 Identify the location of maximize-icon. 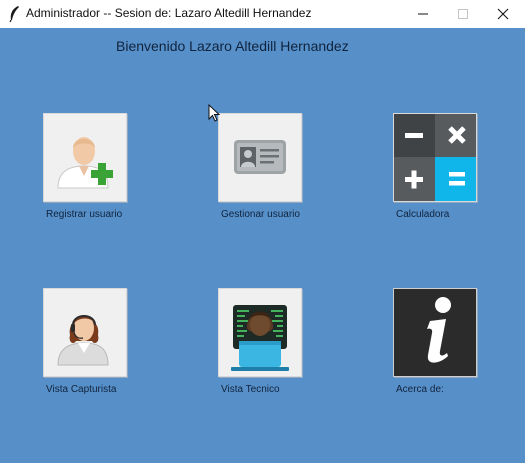
(463, 14).